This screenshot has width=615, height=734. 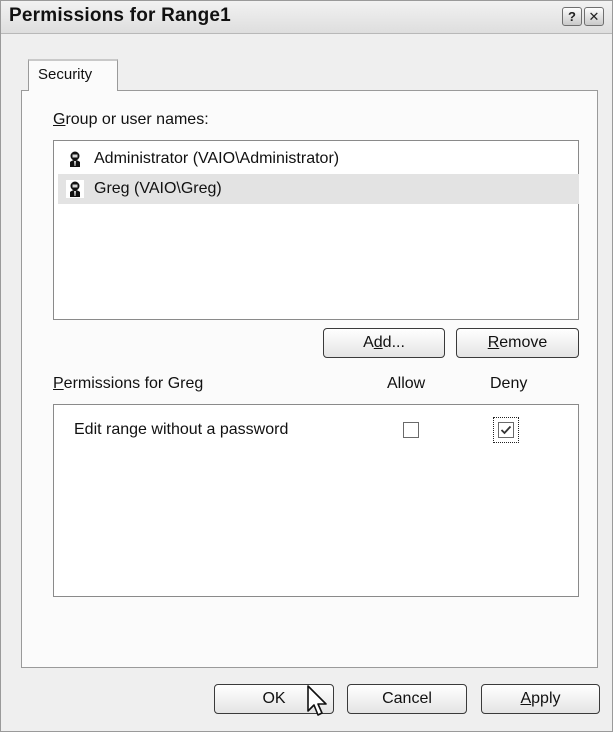 I want to click on close-button: ✕, so click(x=594, y=16).